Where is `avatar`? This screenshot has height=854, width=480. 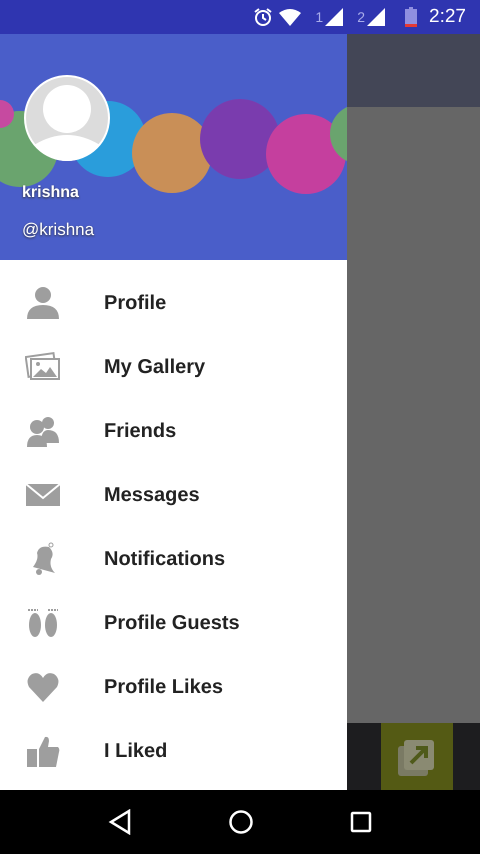
avatar is located at coordinates (67, 118).